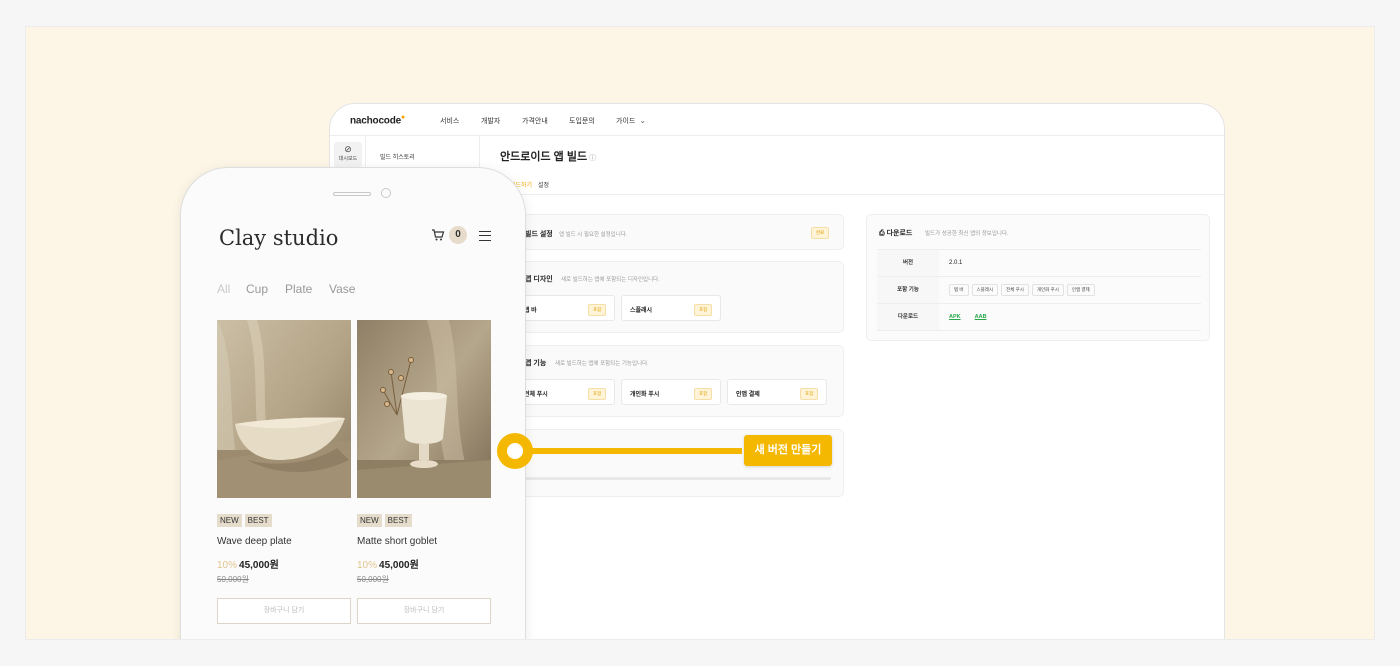  Describe the element at coordinates (643, 120) in the screenshot. I see `chevron-down-icon: ⌄` at that location.